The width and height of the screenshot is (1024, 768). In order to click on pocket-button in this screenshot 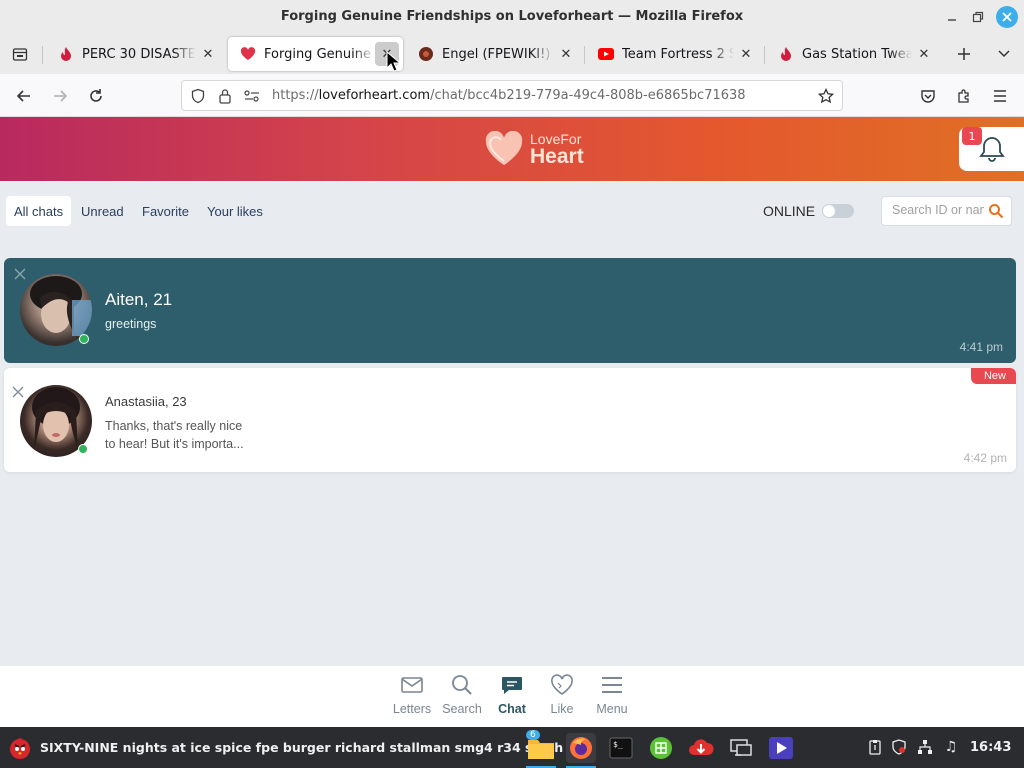, I will do `click(928, 96)`.